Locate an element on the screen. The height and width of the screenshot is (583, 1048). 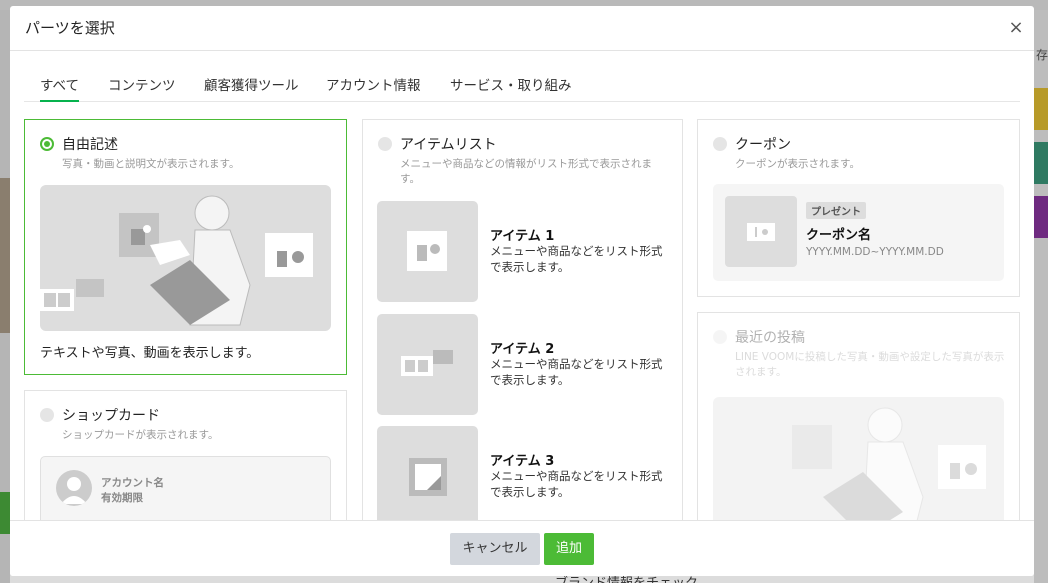
card-title: クーポン is located at coordinates (763, 145).